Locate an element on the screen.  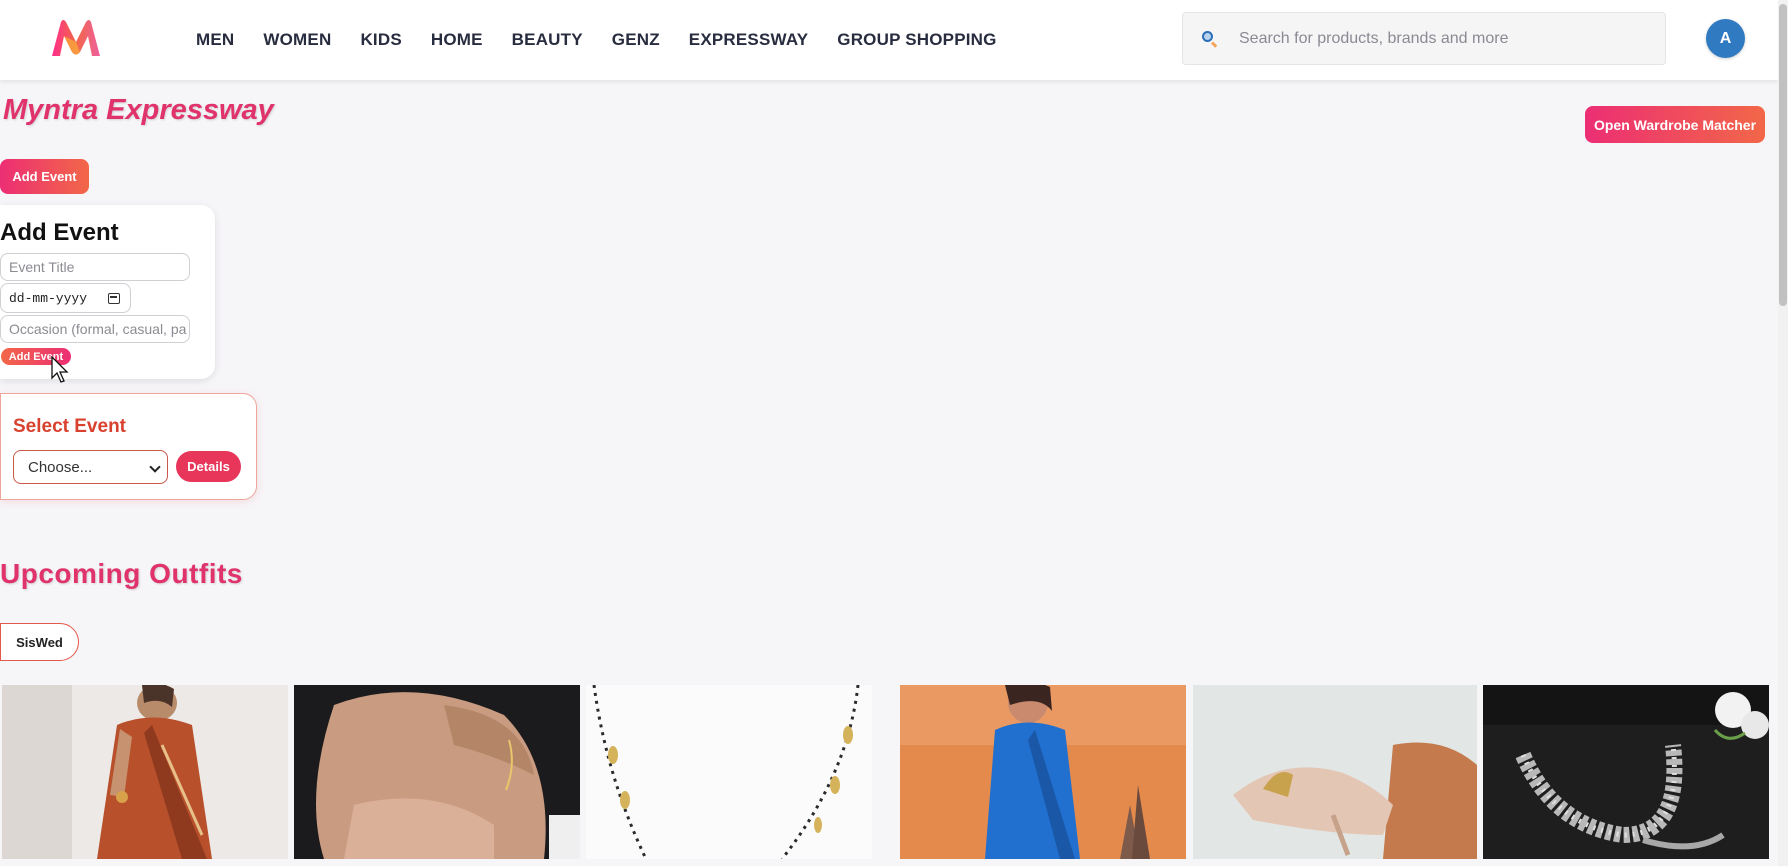
product-image-blue-saree is located at coordinates (1043, 772).